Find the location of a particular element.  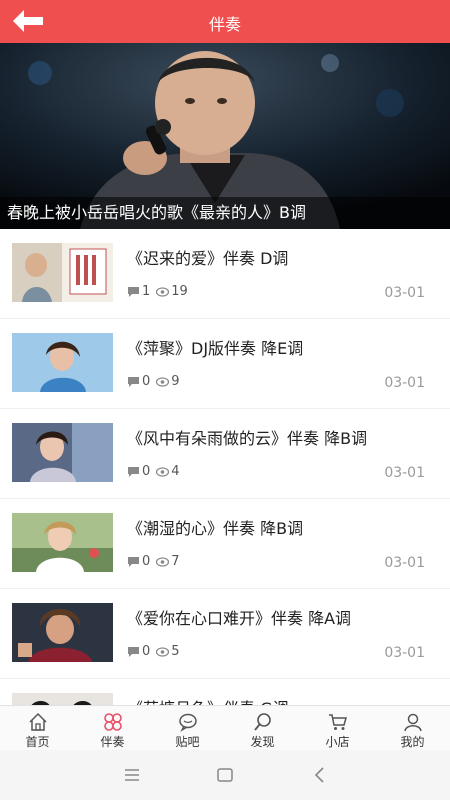

tab-discover: 发现 is located at coordinates (262, 728).